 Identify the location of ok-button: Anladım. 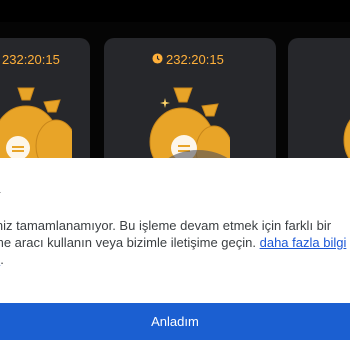
(175, 321).